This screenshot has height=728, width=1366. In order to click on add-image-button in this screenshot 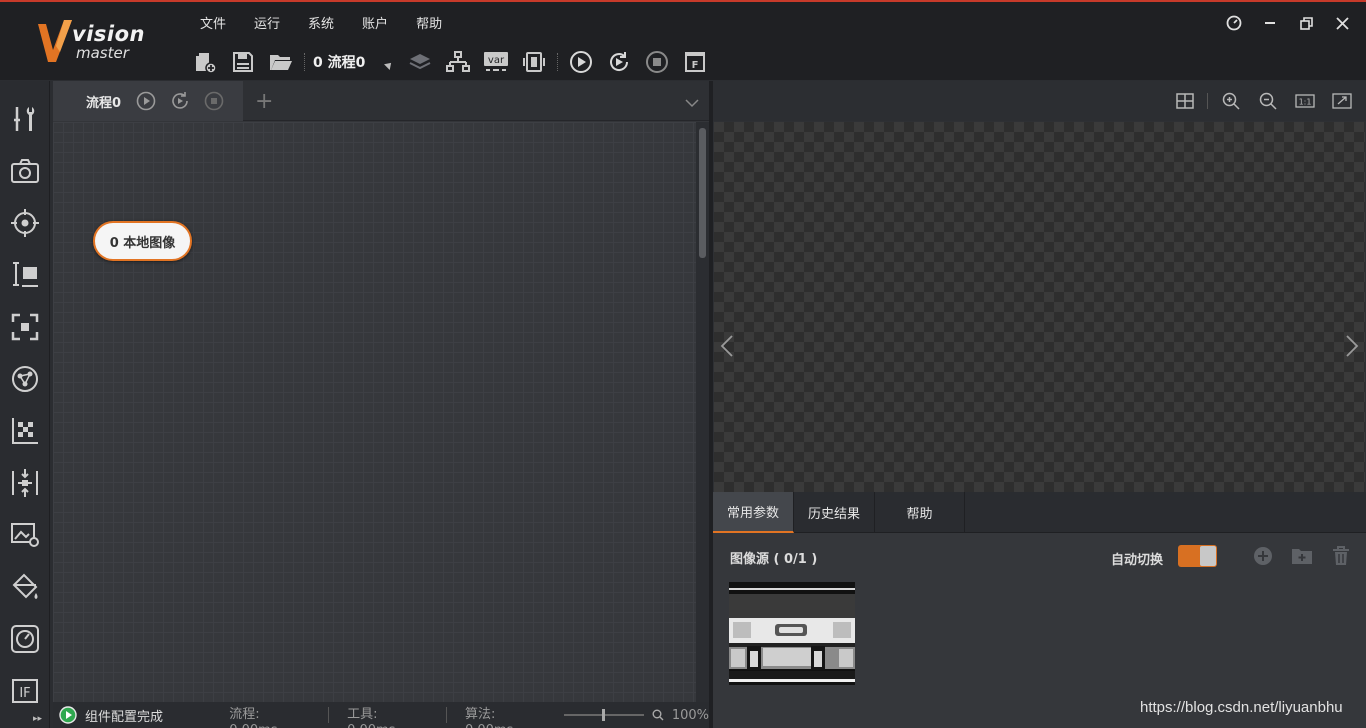, I will do `click(1262, 556)`.